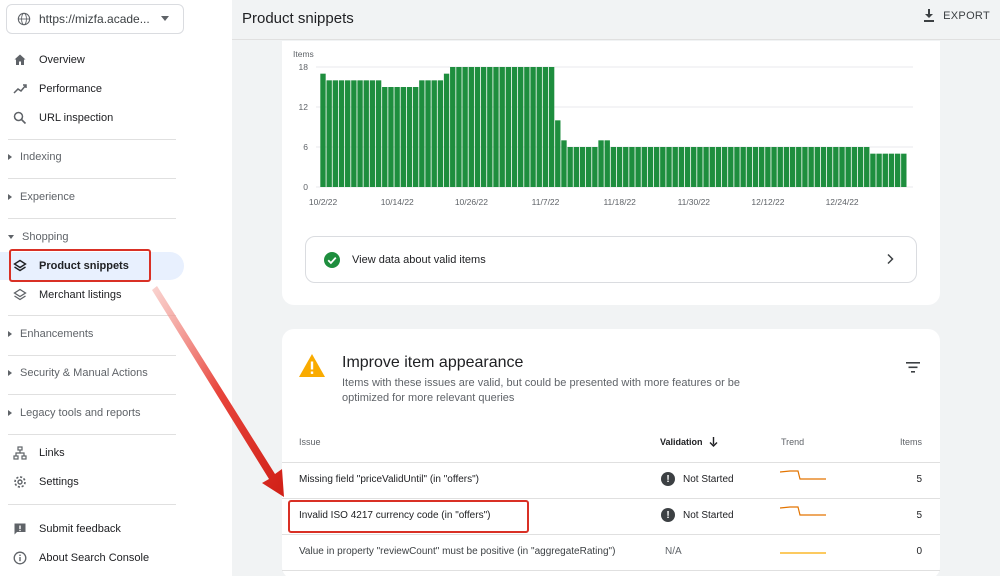 This screenshot has height=576, width=1000. What do you see at coordinates (689, 442) in the screenshot?
I see `column-header-validation: Validation` at bounding box center [689, 442].